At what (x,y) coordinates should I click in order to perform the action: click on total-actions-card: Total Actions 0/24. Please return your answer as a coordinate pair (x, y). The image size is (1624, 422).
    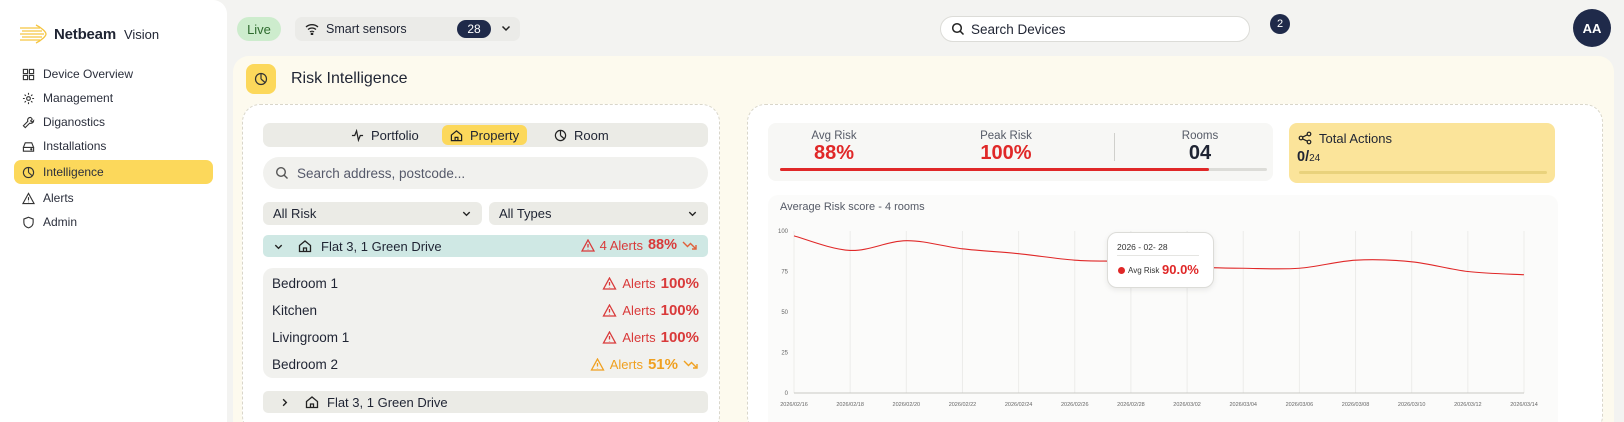
    Looking at the image, I should click on (1422, 153).